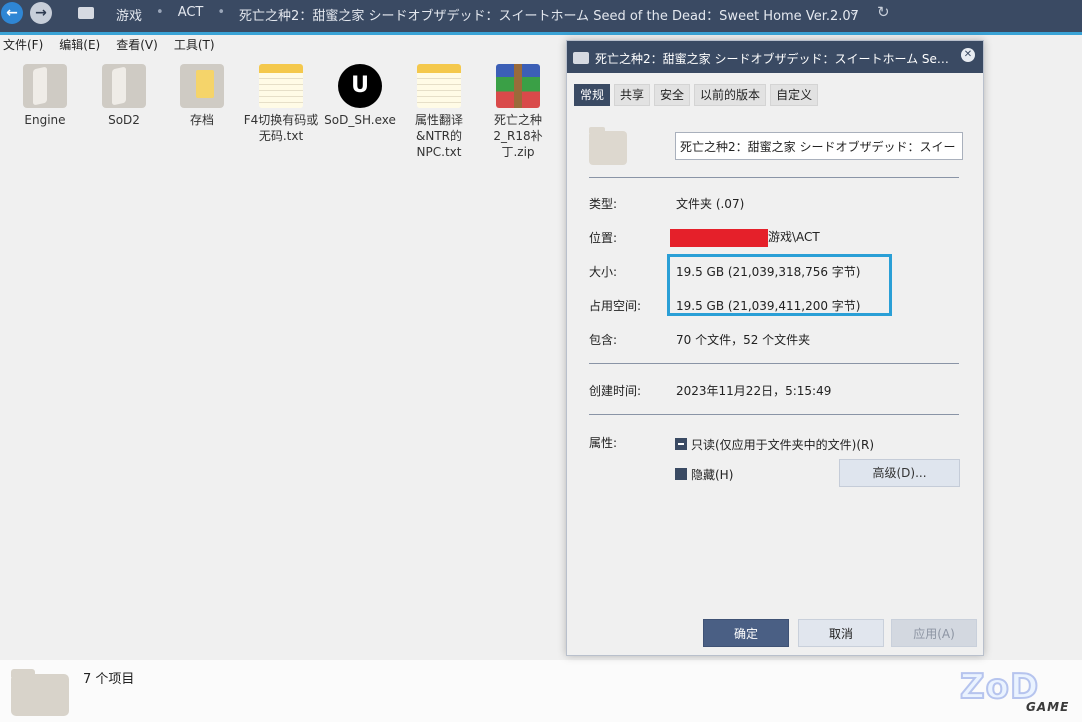  I want to click on menu-edit: 编辑(E), so click(79, 46).